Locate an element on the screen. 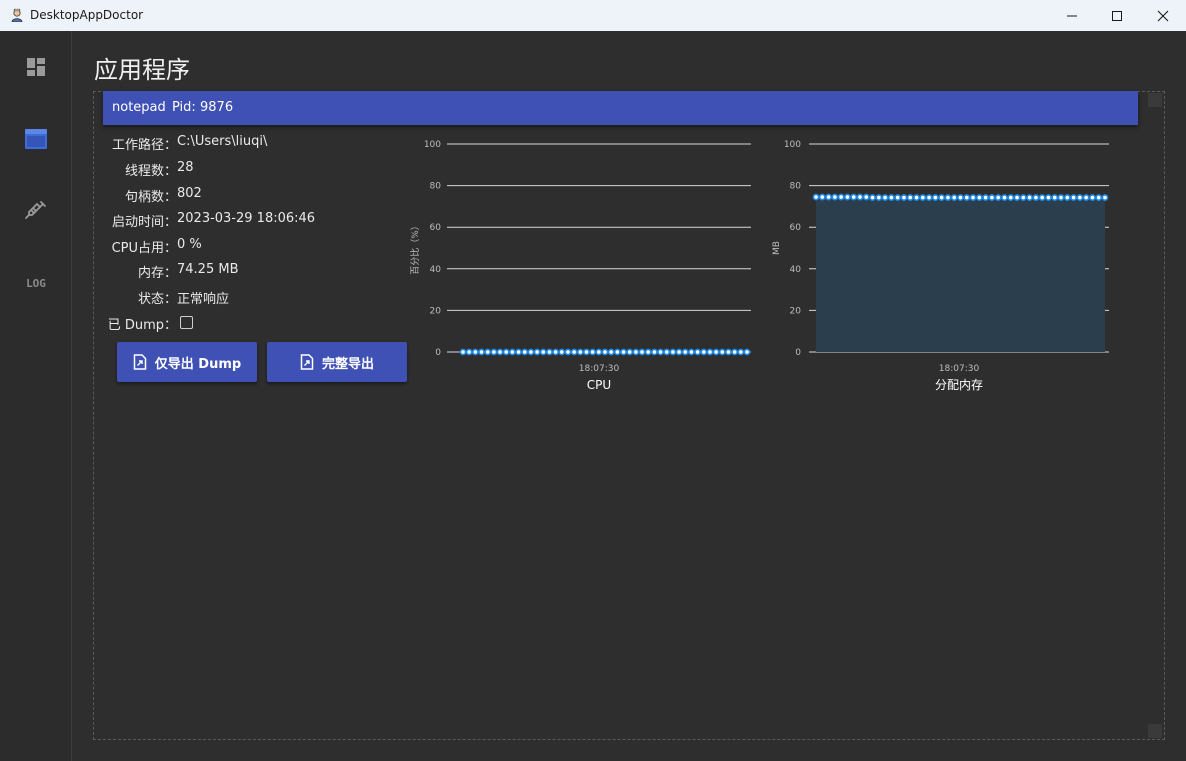 The width and height of the screenshot is (1186, 761). process-header: notepad Pid: 9876 is located at coordinates (620, 108).